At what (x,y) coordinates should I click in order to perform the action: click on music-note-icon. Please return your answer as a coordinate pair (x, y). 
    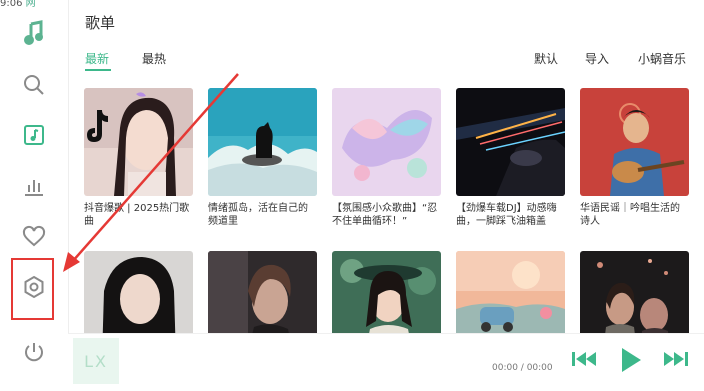
    Looking at the image, I should click on (34, 33).